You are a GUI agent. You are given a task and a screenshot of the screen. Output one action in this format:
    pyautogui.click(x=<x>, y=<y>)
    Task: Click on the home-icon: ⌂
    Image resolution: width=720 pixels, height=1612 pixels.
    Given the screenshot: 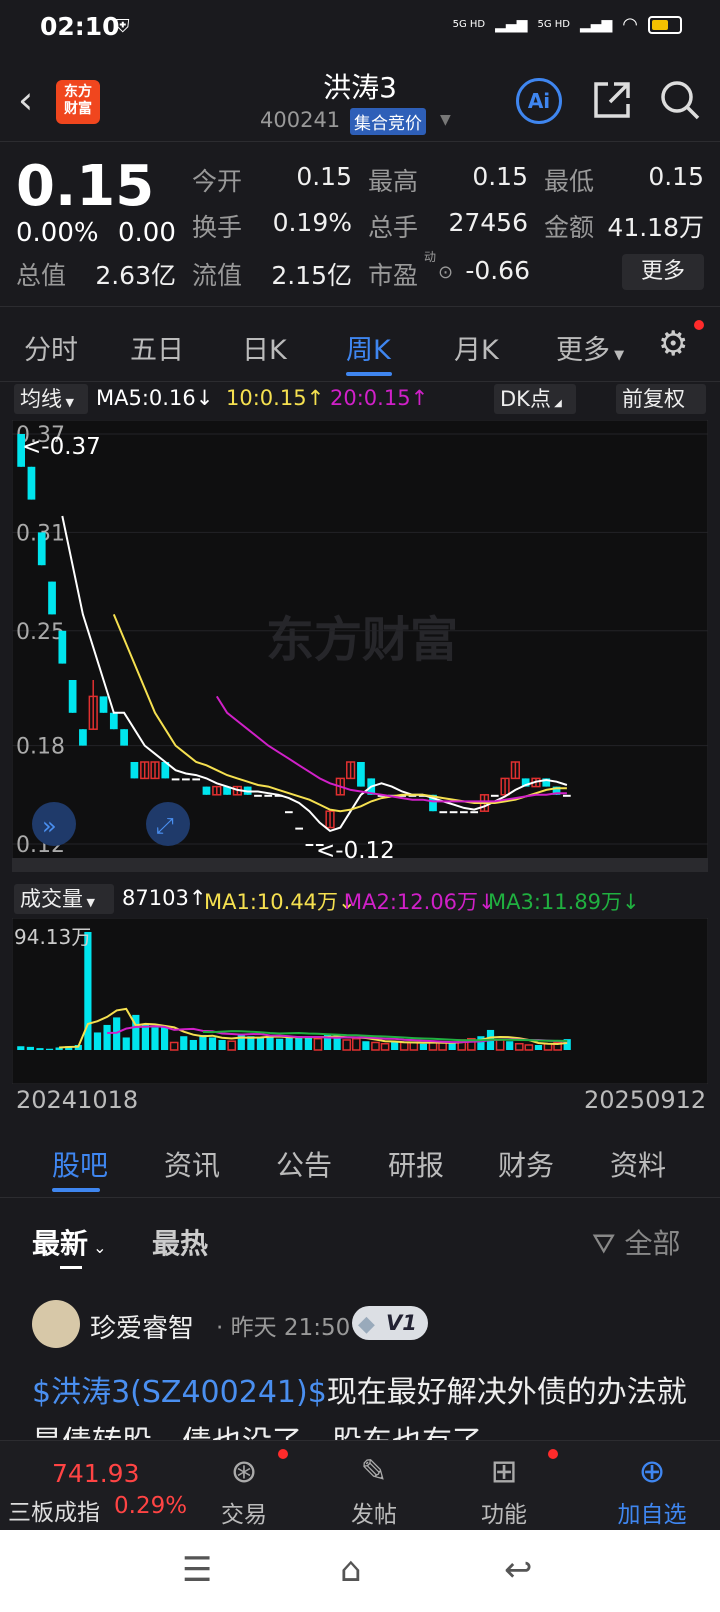 What is the action you would take?
    pyautogui.click(x=351, y=1570)
    